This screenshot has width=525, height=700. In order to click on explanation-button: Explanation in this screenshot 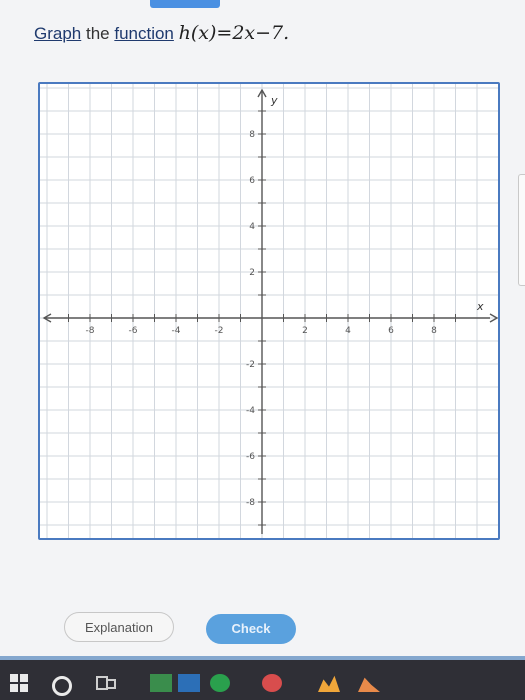, I will do `click(119, 627)`.